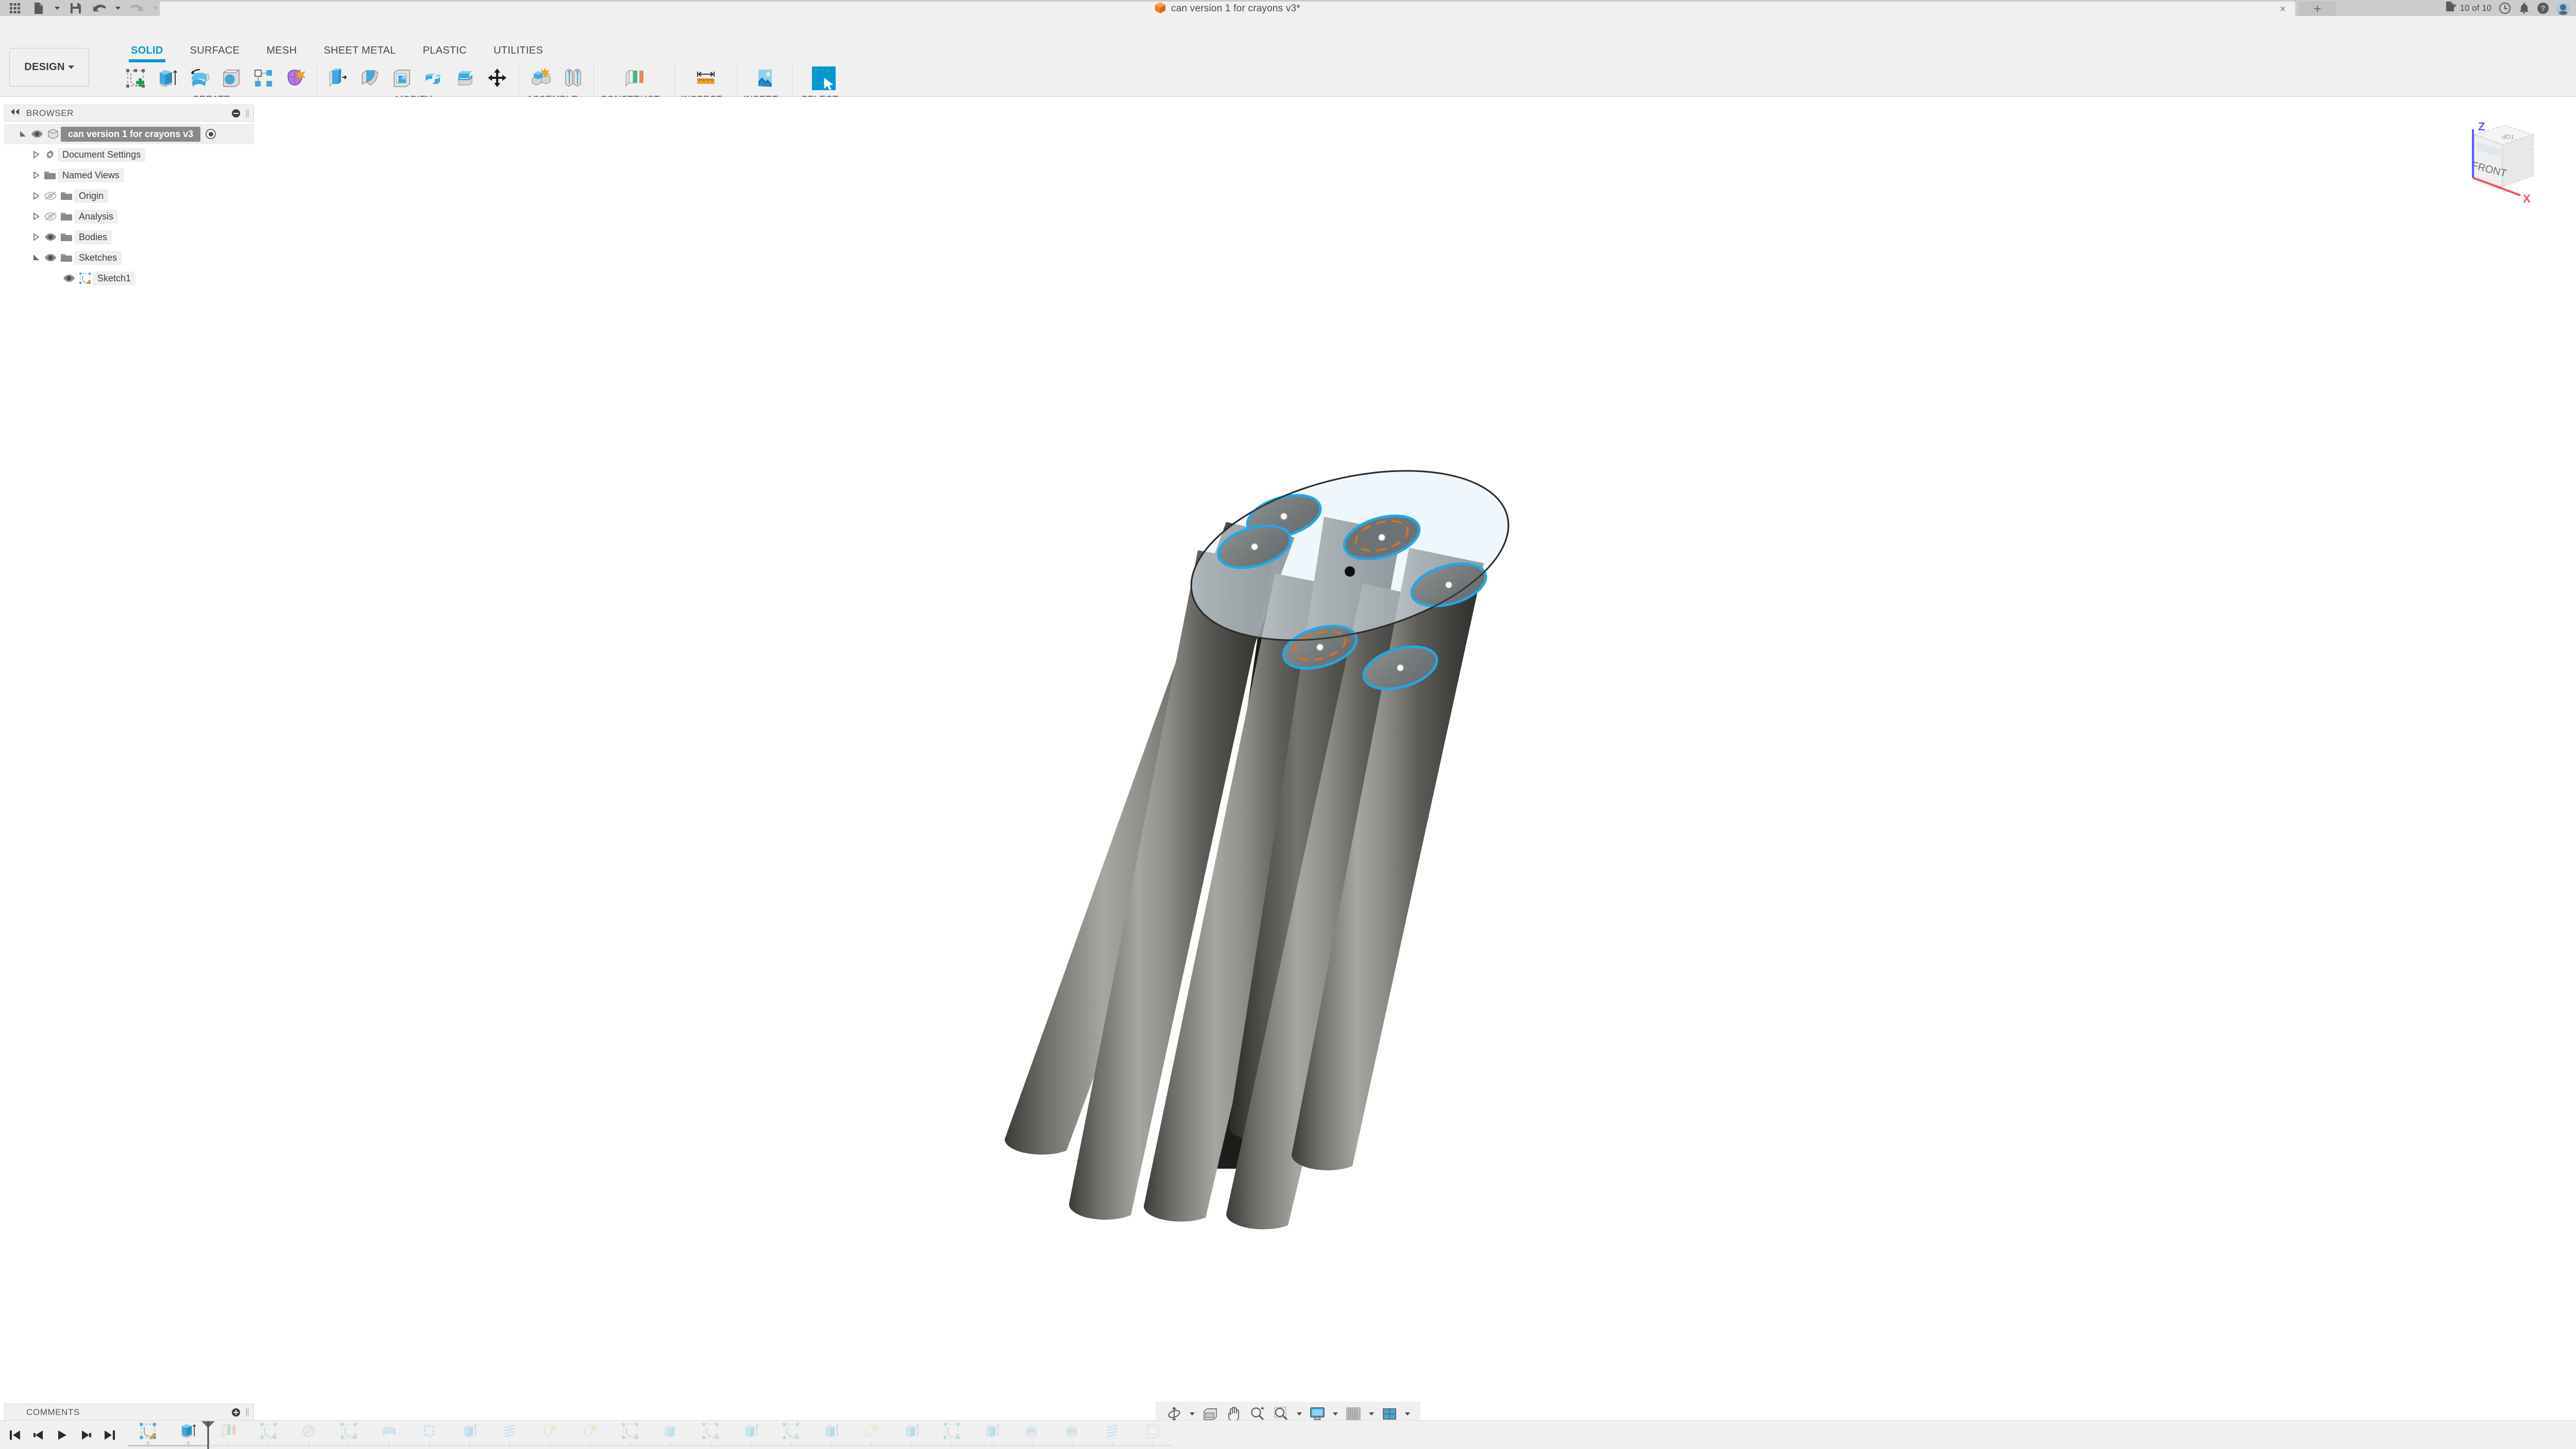  I want to click on view-cube: FRONT TOP Z X, so click(2497, 161).